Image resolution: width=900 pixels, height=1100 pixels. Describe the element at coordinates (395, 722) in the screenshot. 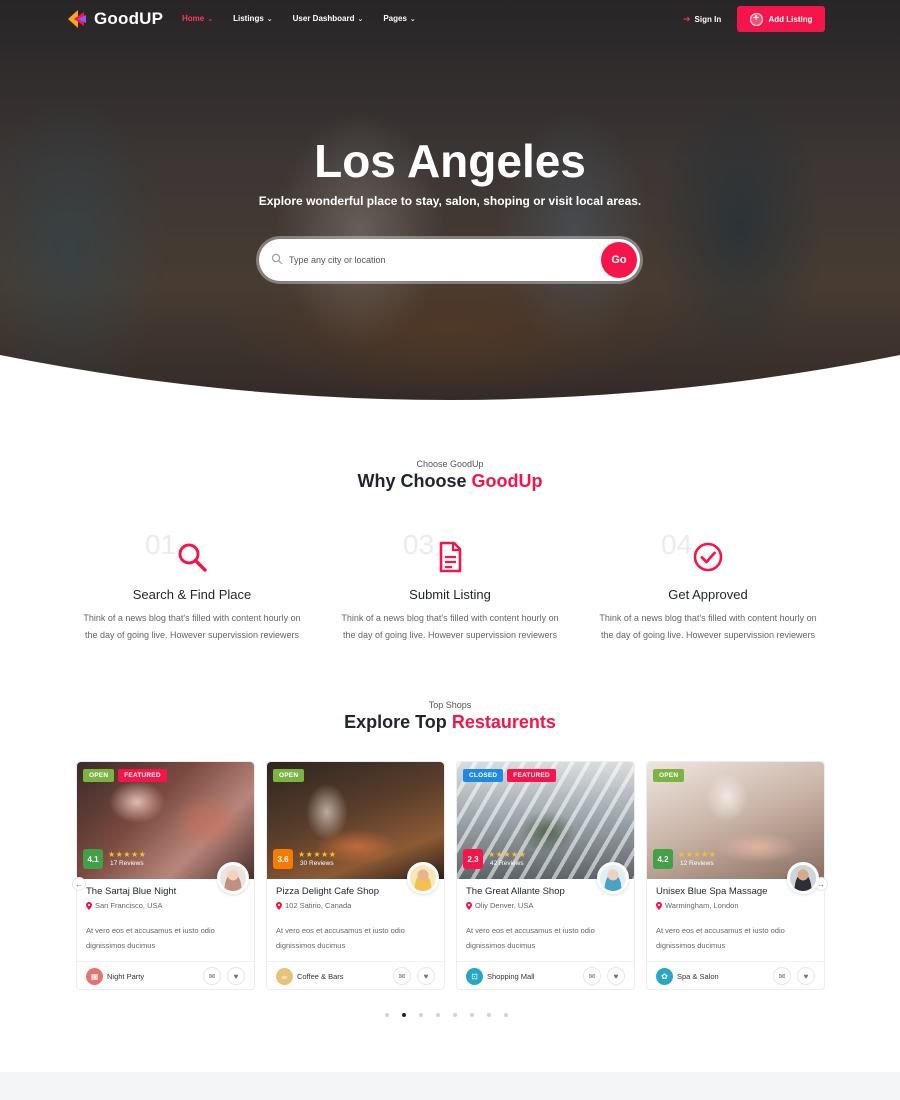

I see `shops-title-plain: Explore Top` at that location.